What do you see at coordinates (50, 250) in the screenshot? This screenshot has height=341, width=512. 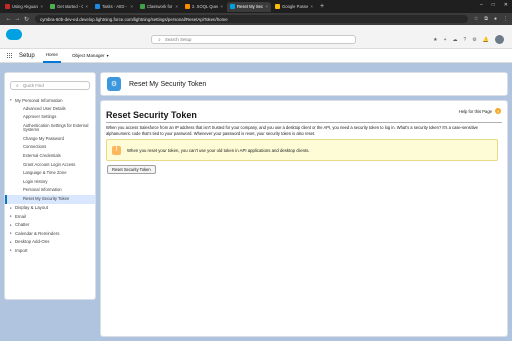 I see `sidebar-group-import: ▸ Import` at bounding box center [50, 250].